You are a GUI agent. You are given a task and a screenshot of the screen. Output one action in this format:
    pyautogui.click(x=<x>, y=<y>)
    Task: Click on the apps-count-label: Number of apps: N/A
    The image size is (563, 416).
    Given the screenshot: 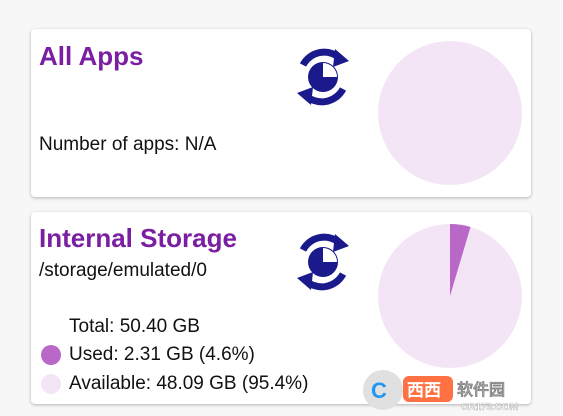 What is the action you would take?
    pyautogui.click(x=128, y=144)
    